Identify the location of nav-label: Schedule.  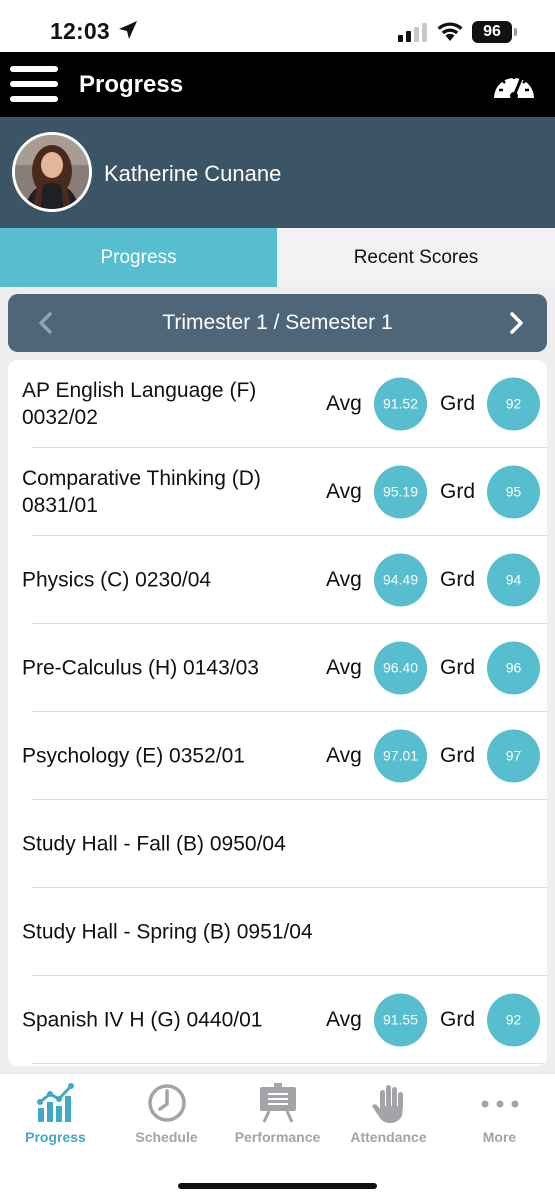
(166, 1137).